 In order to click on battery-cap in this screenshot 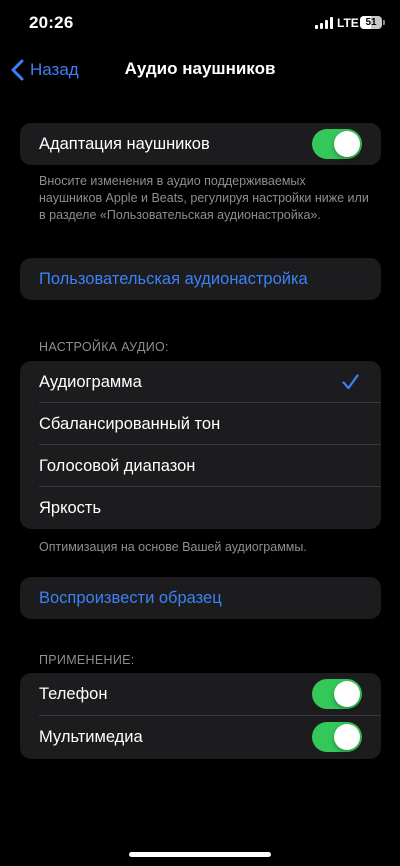, I will do `click(384, 22)`.